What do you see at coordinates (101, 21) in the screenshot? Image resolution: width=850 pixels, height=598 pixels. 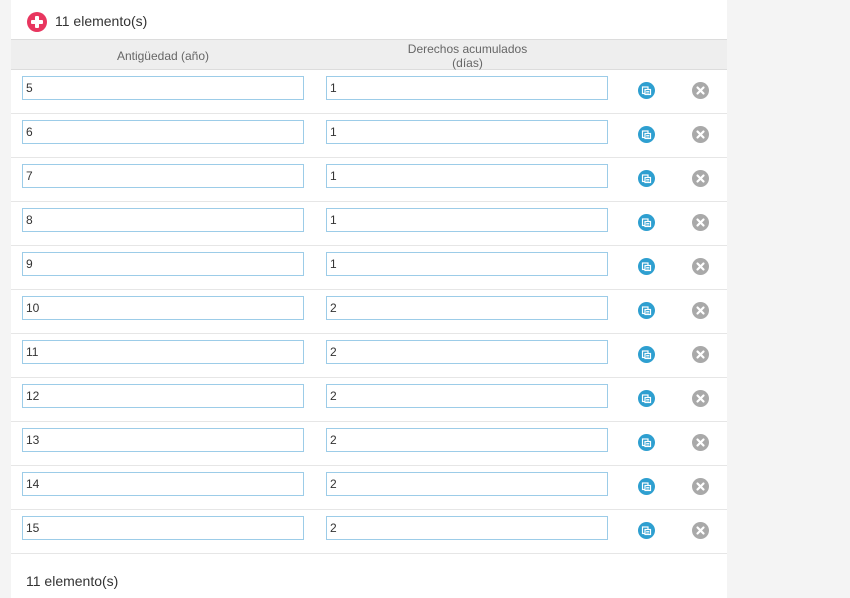 I see `element-count-top: 11 elemento(s)` at bounding box center [101, 21].